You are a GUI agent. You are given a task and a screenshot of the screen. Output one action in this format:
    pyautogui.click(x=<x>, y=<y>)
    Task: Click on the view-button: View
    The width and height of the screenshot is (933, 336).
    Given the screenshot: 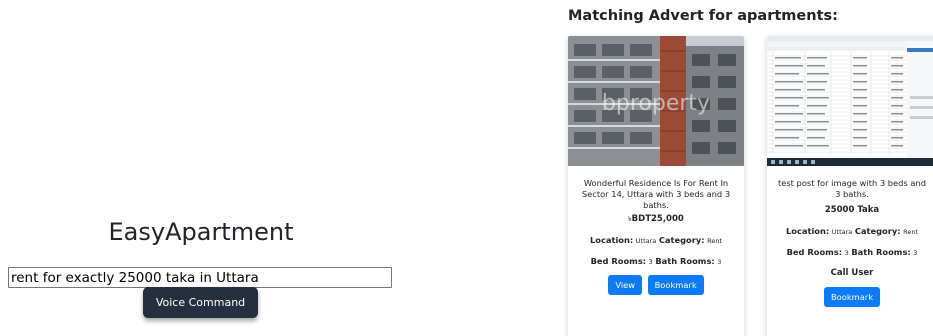 What is the action you would take?
    pyautogui.click(x=625, y=285)
    